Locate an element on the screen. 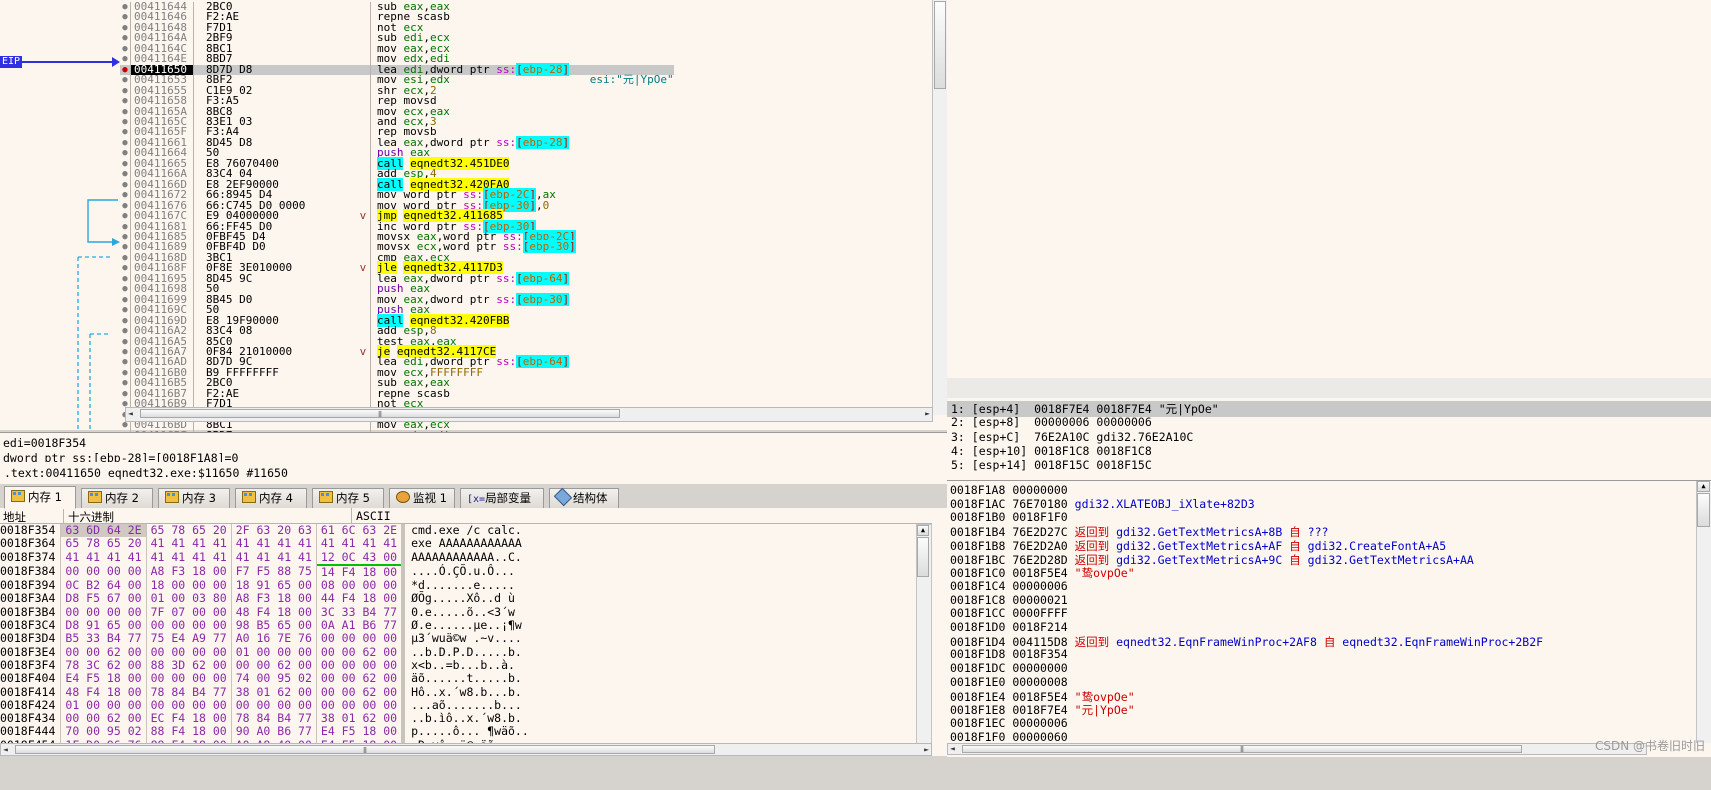 The image size is (1711, 790). dump-ascii: x<b..=b...b..à. is located at coordinates (467, 665).